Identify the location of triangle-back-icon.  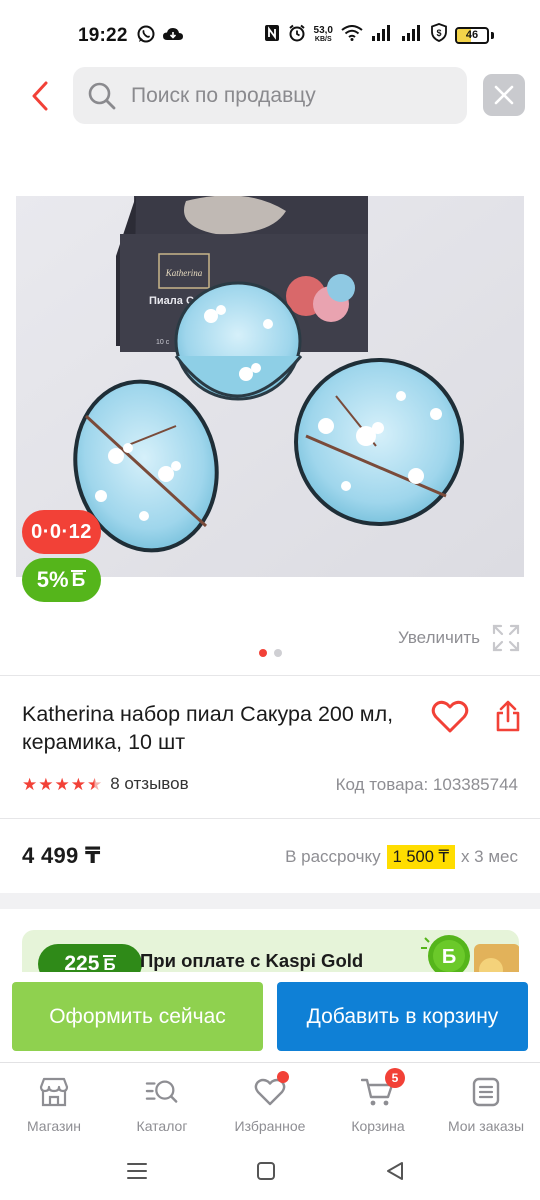
(395, 1171).